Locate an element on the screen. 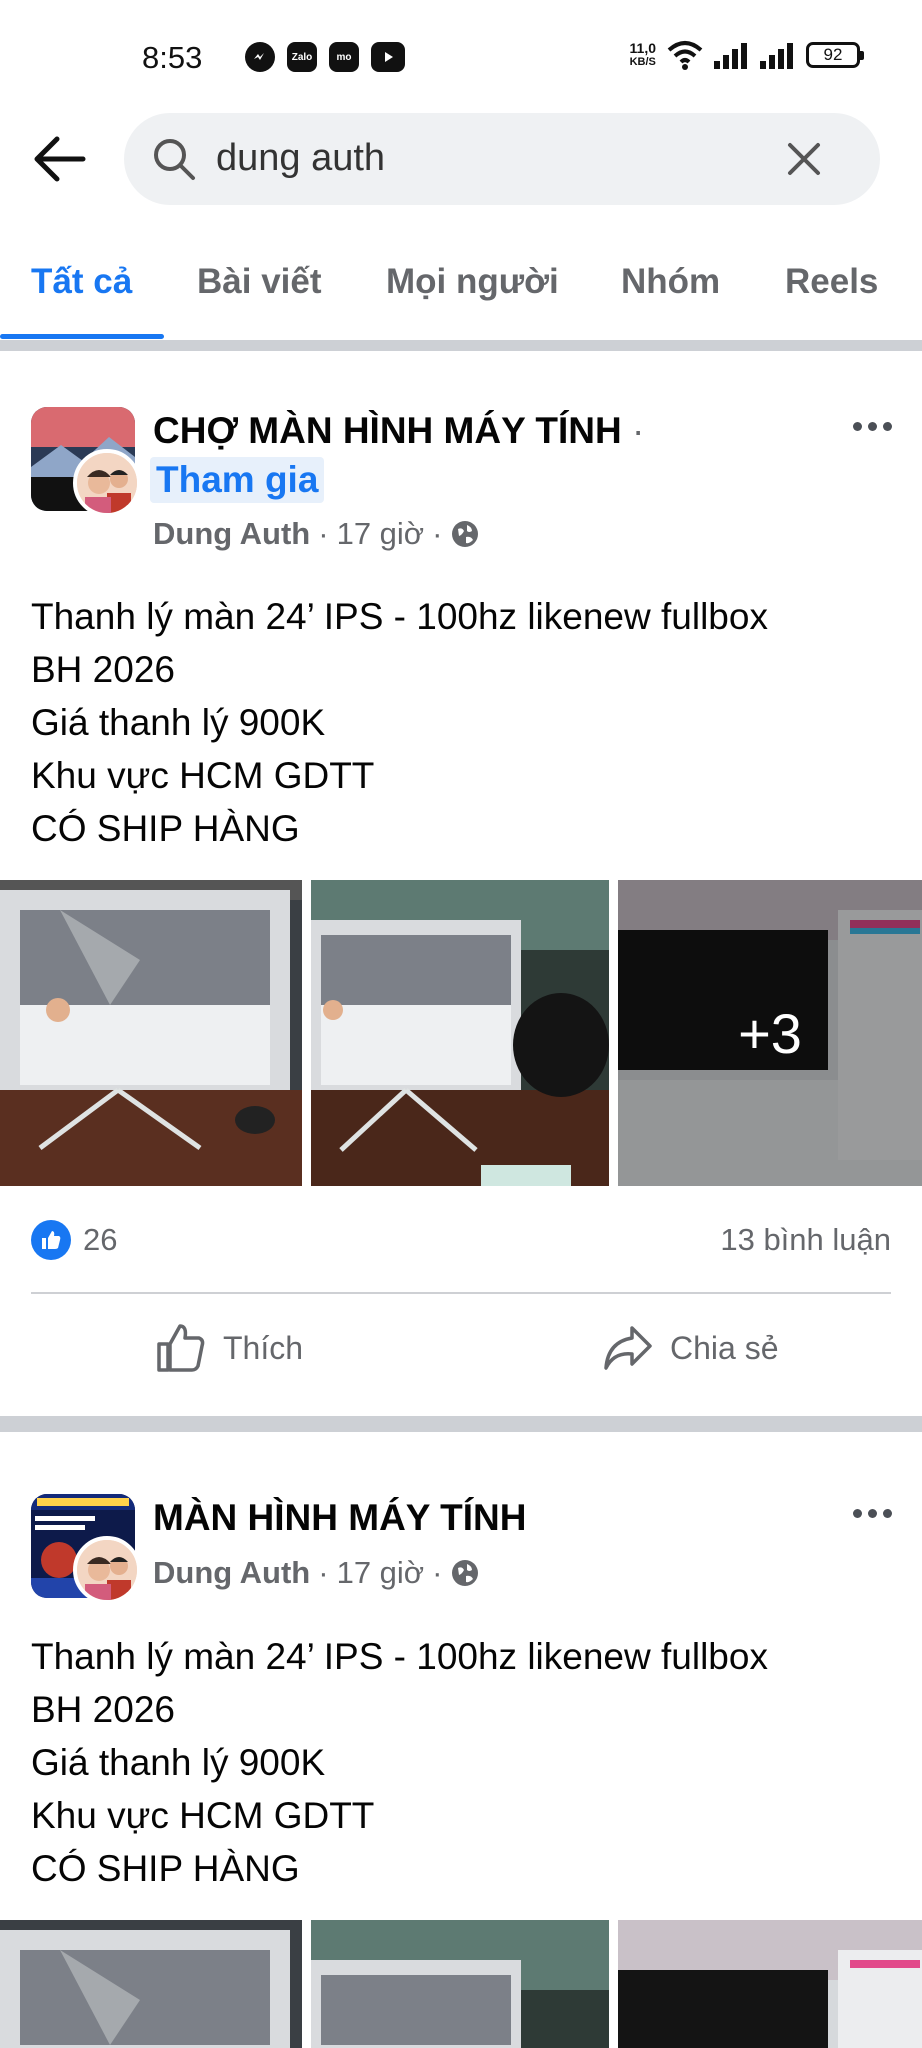 The width and height of the screenshot is (922, 2048). network-speed: 11,0 KB/S is located at coordinates (643, 55).